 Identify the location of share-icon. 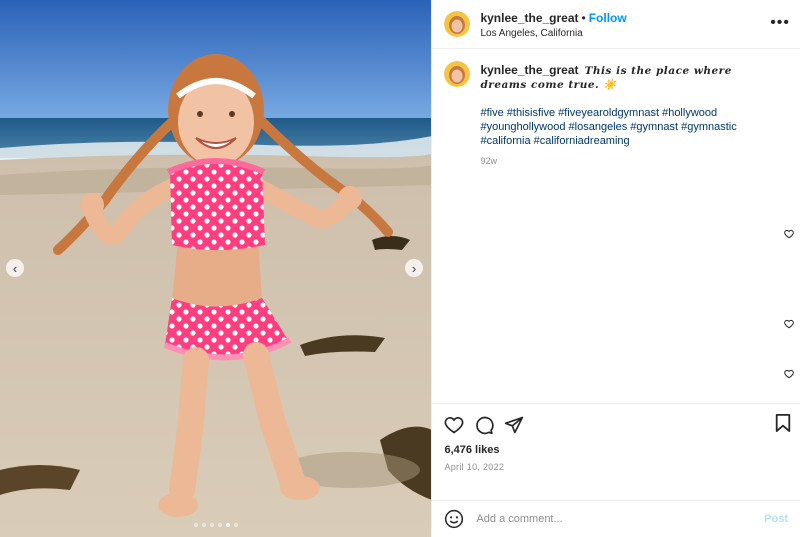
(514, 425).